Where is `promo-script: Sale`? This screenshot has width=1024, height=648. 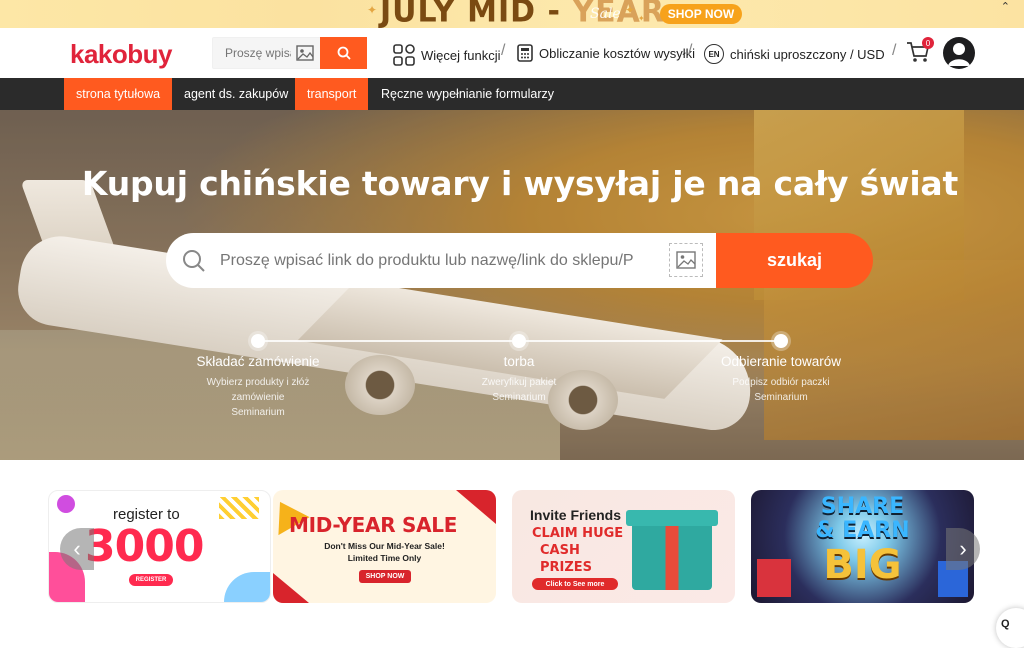 promo-script: Sale is located at coordinates (605, 14).